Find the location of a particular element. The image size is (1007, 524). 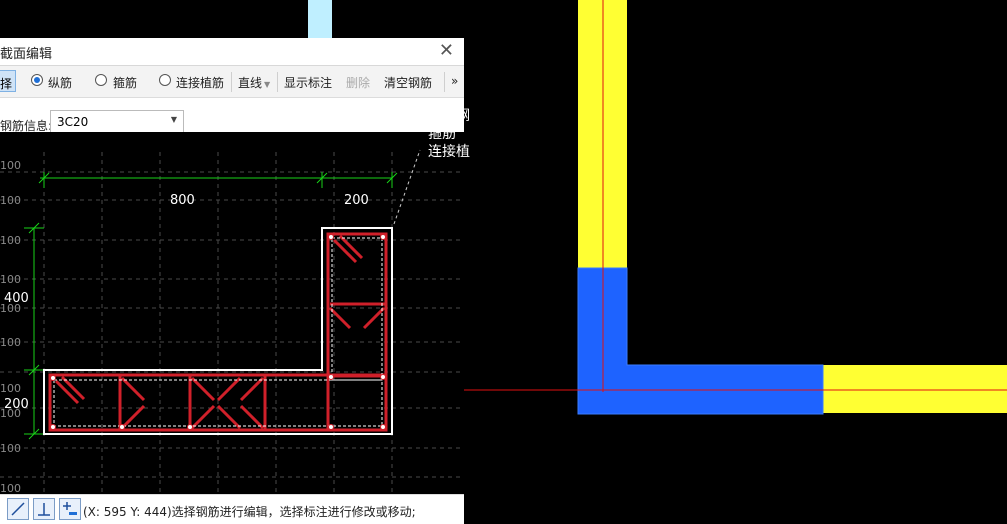

radio-longitudinal is located at coordinates (37, 80).